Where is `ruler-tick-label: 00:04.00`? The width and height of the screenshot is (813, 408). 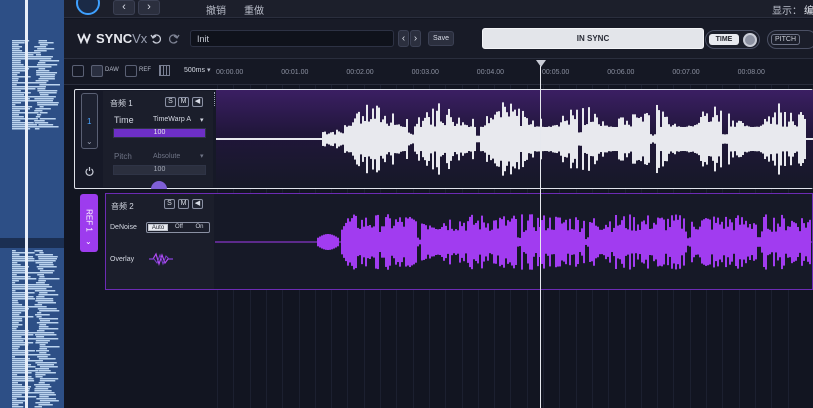 ruler-tick-label: 00:04.00 is located at coordinates (490, 72).